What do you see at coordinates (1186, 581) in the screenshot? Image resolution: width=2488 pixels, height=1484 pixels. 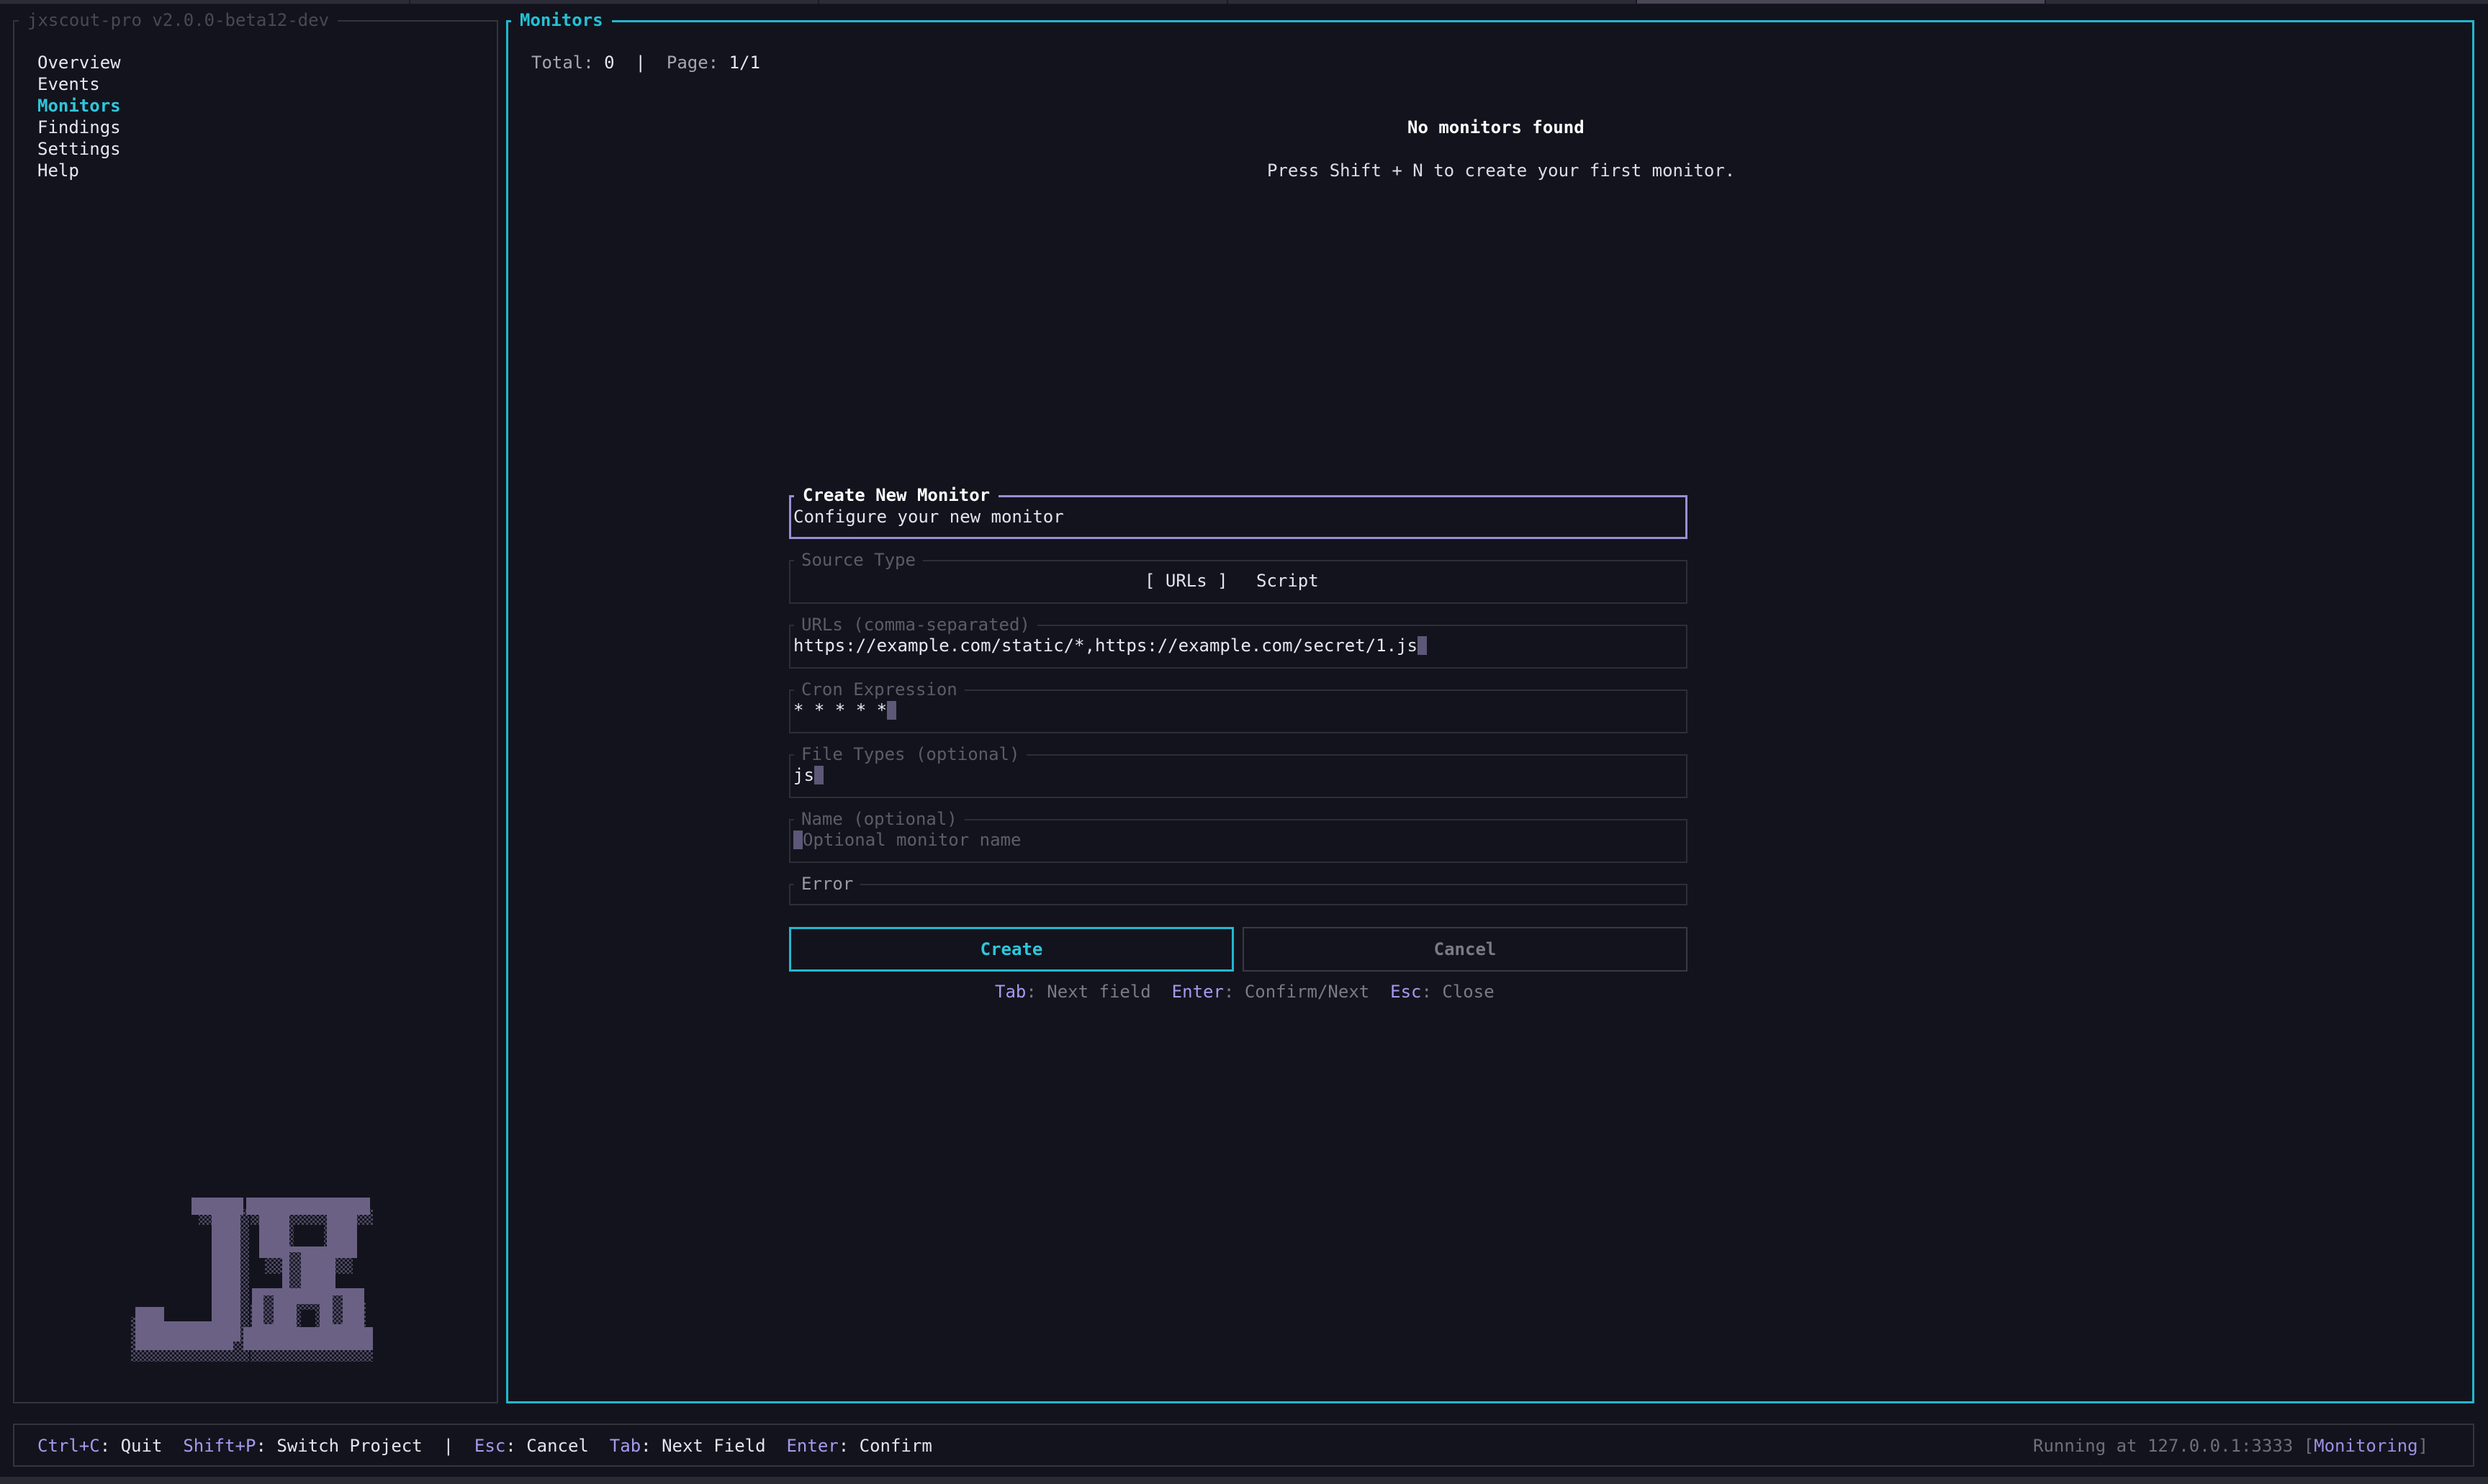 I see `source-type-option-urls: [ URLs ]` at bounding box center [1186, 581].